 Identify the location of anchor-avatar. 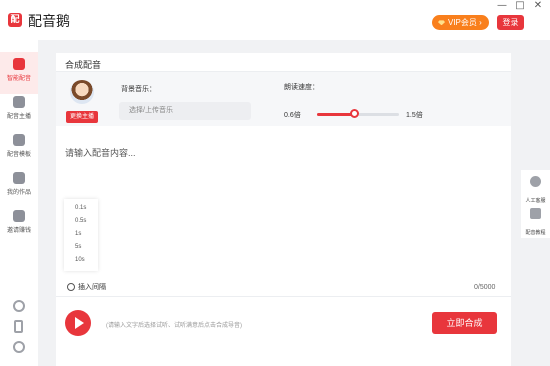
(82, 92).